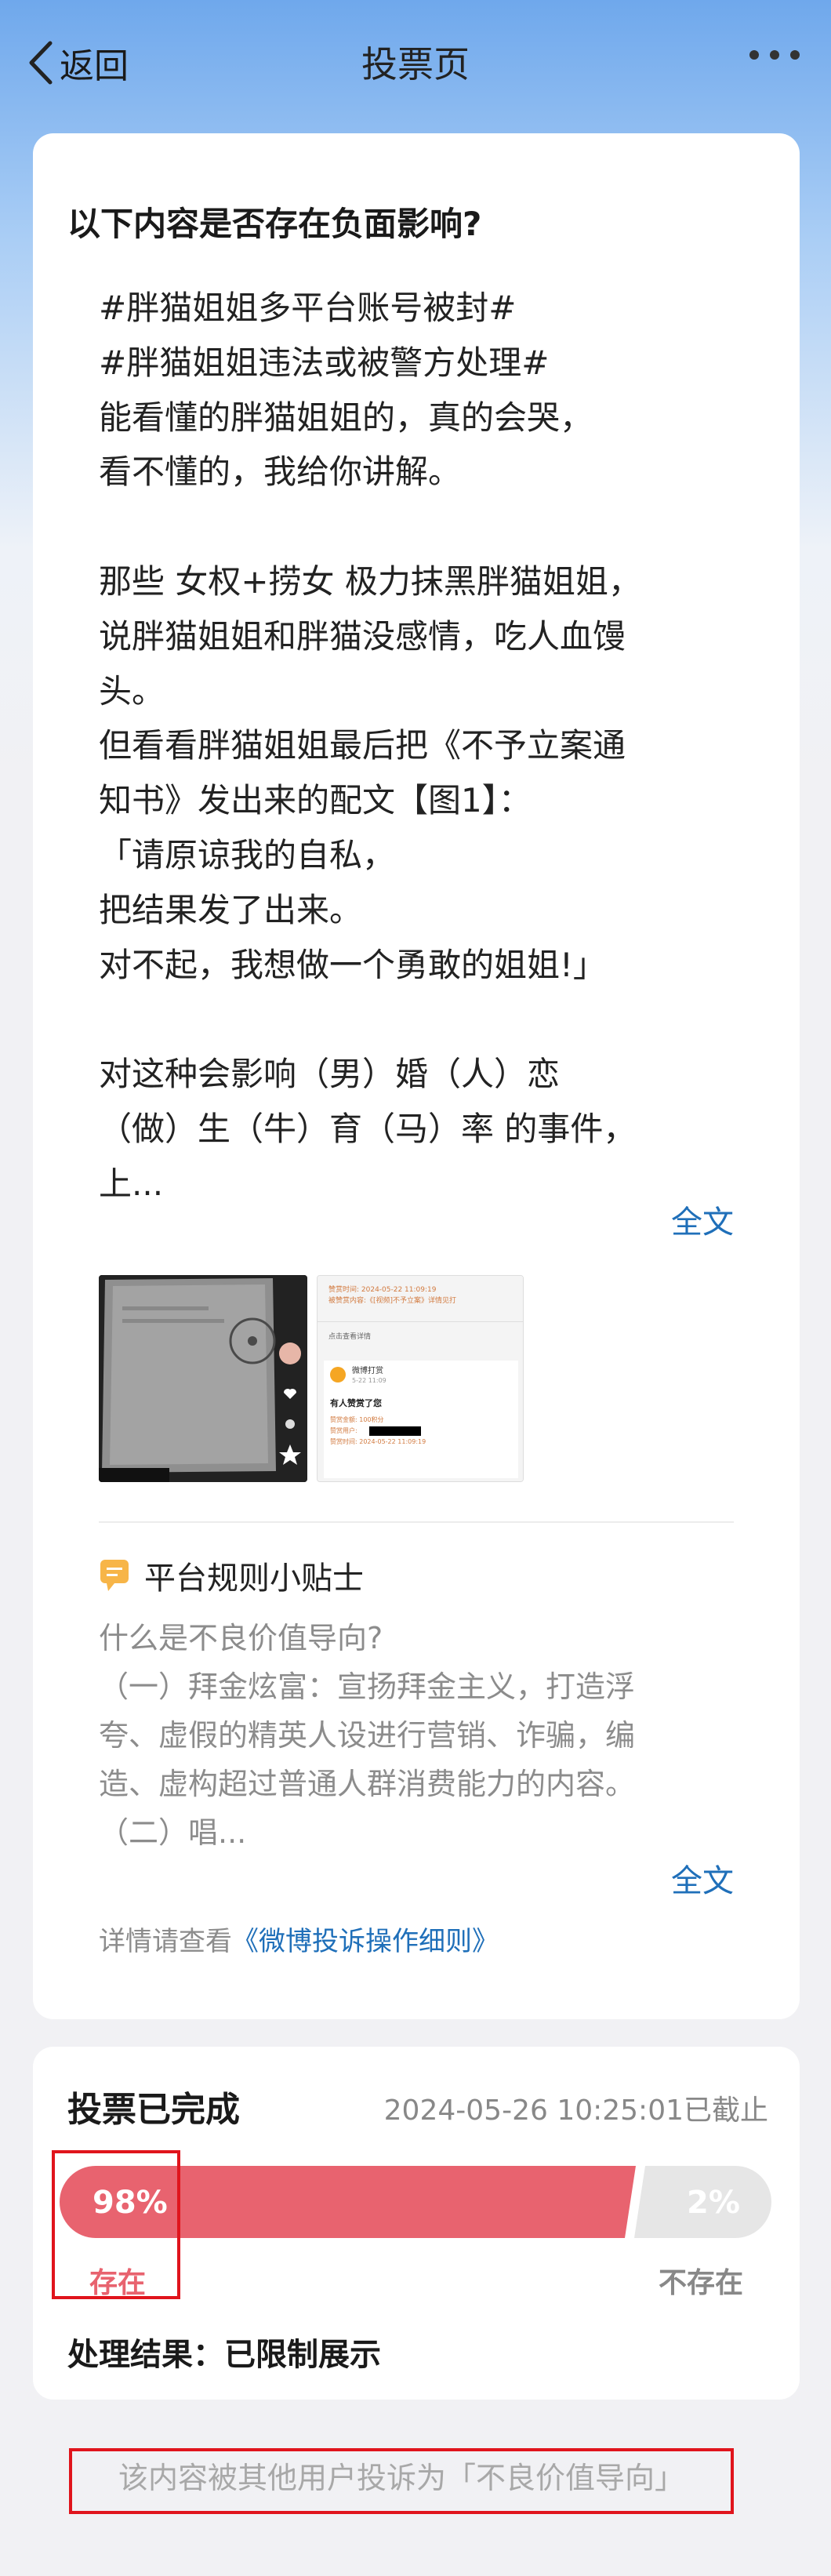  What do you see at coordinates (774, 55) in the screenshot?
I see `more-icon` at bounding box center [774, 55].